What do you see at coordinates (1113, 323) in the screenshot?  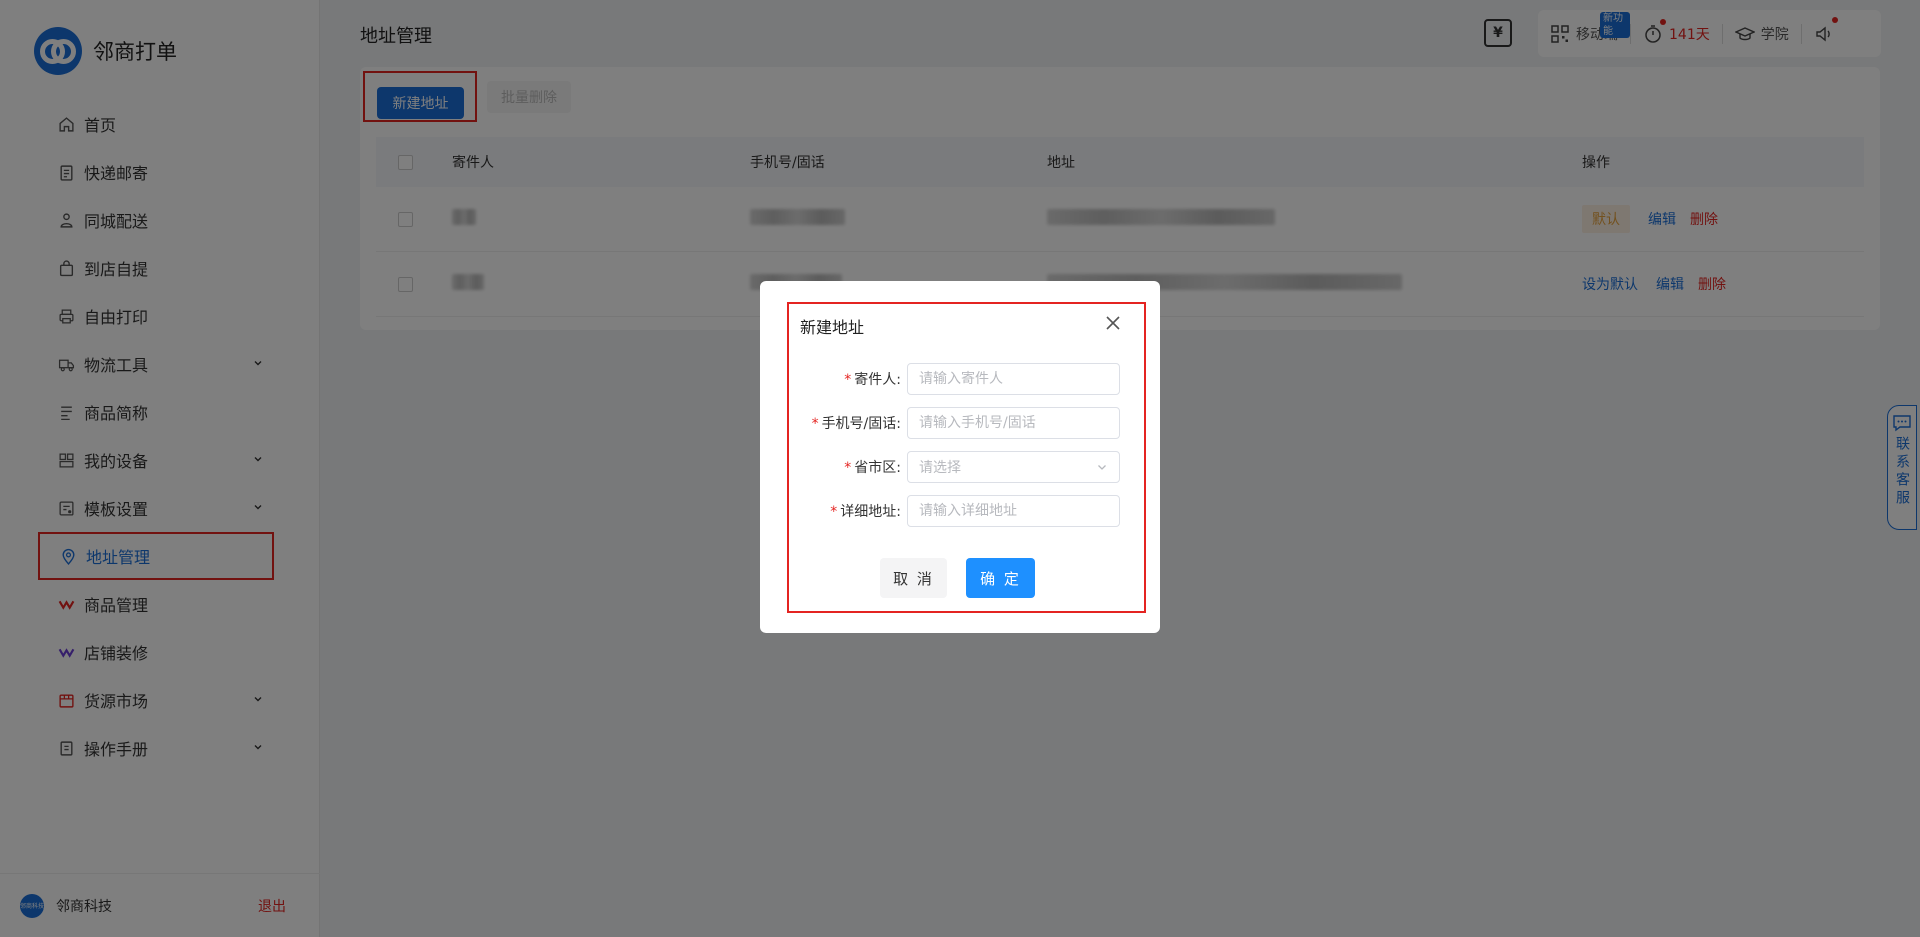 I see `close-icon` at bounding box center [1113, 323].